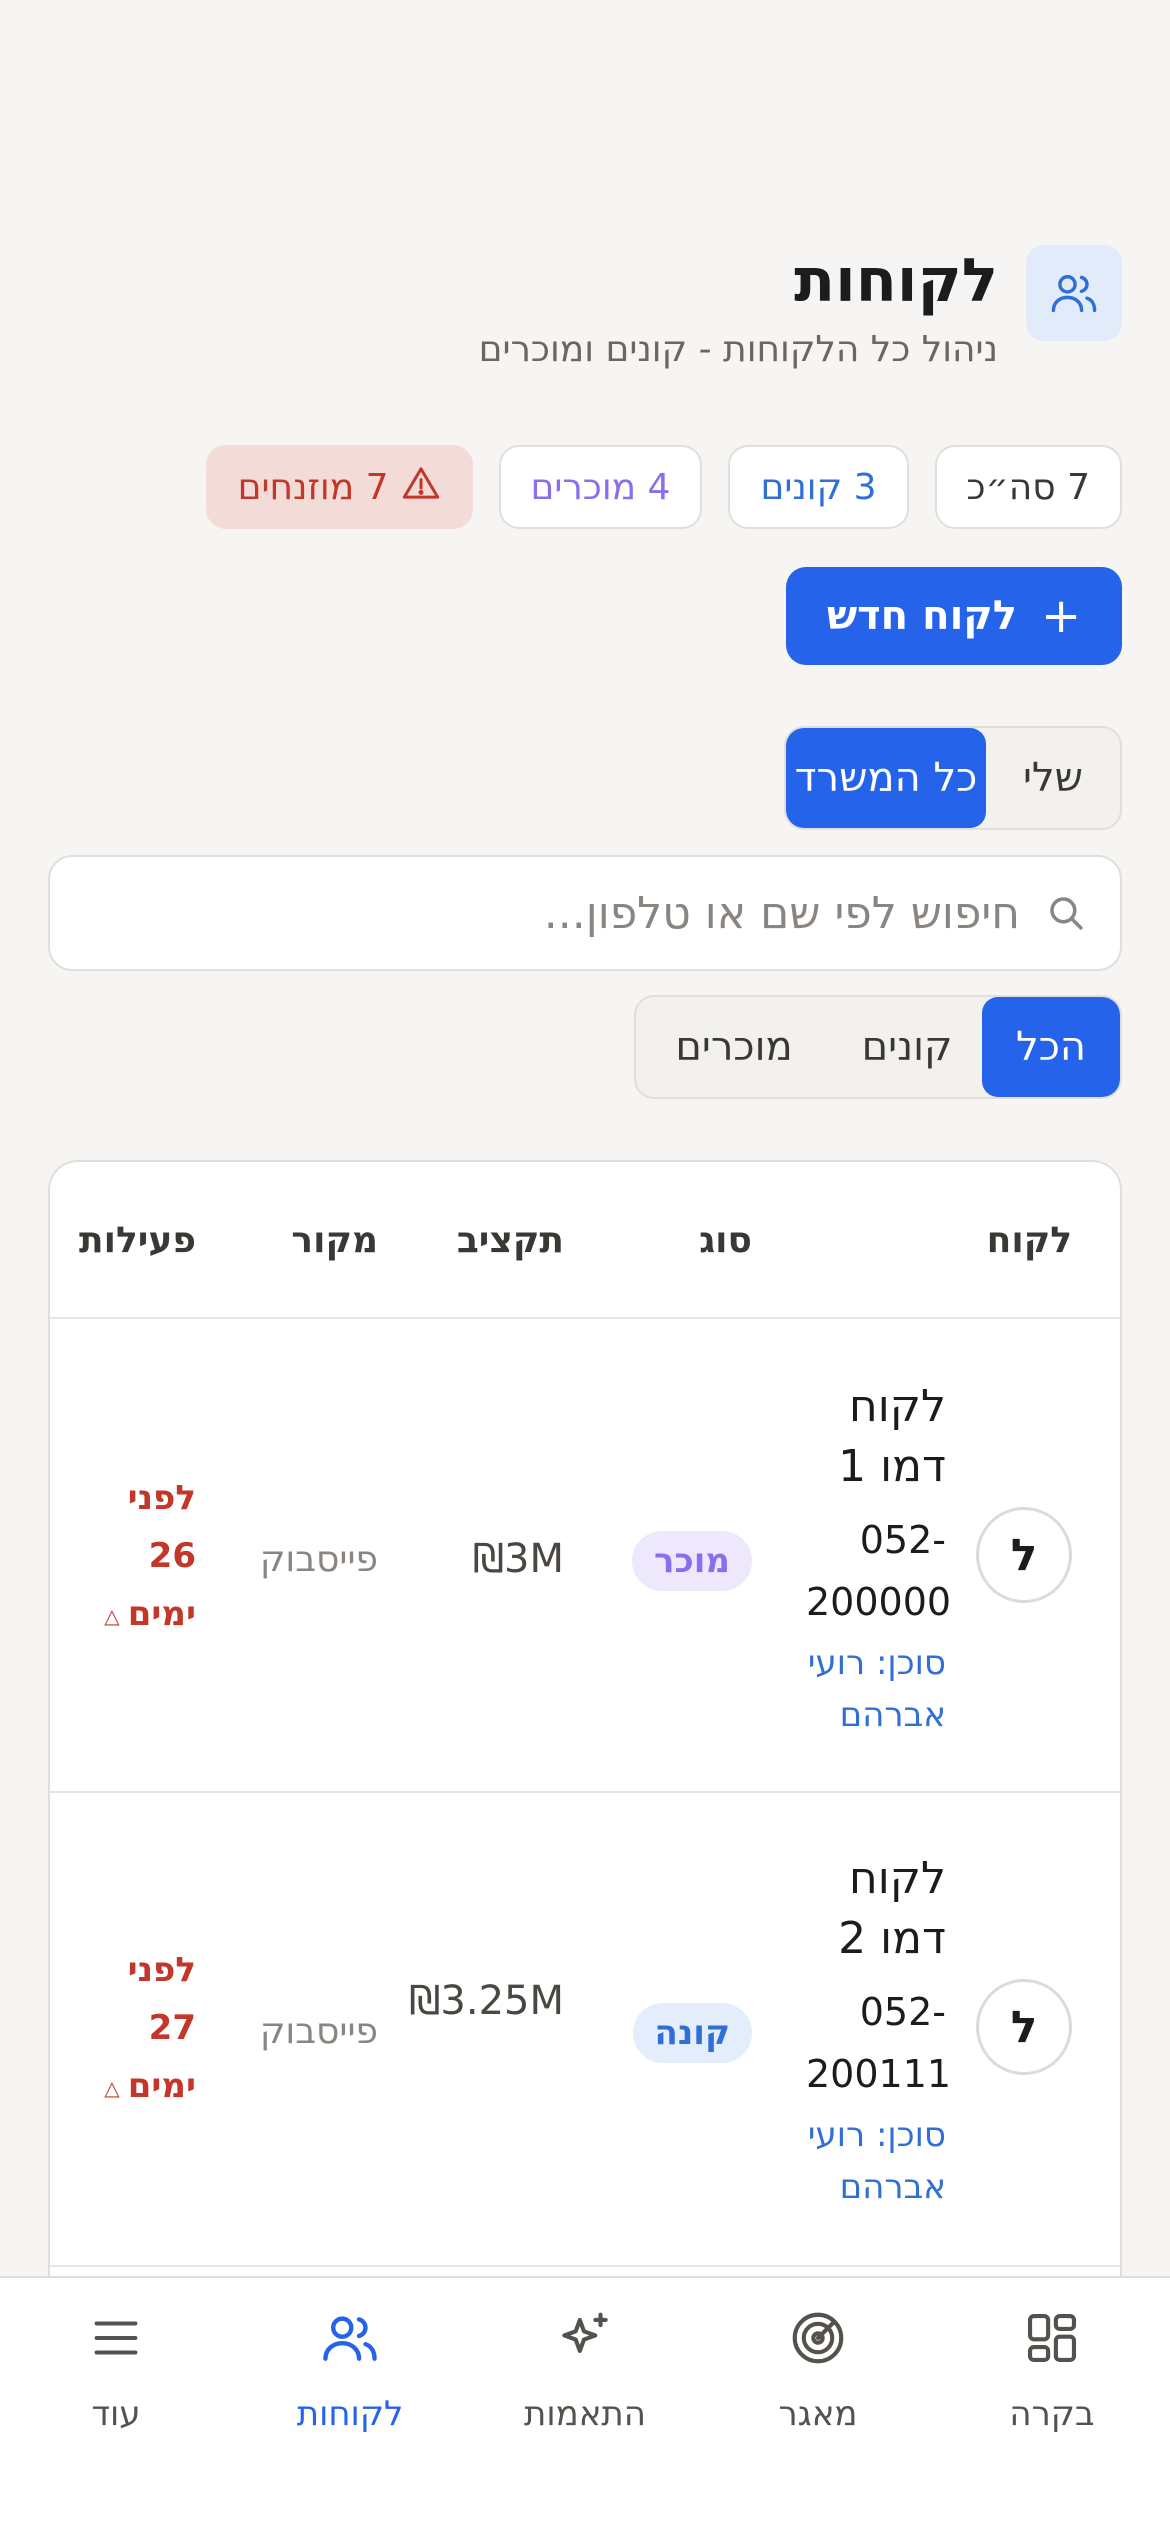 The width and height of the screenshot is (1170, 2532). I want to click on filter-buyers-tab: קונים, so click(907, 1047).